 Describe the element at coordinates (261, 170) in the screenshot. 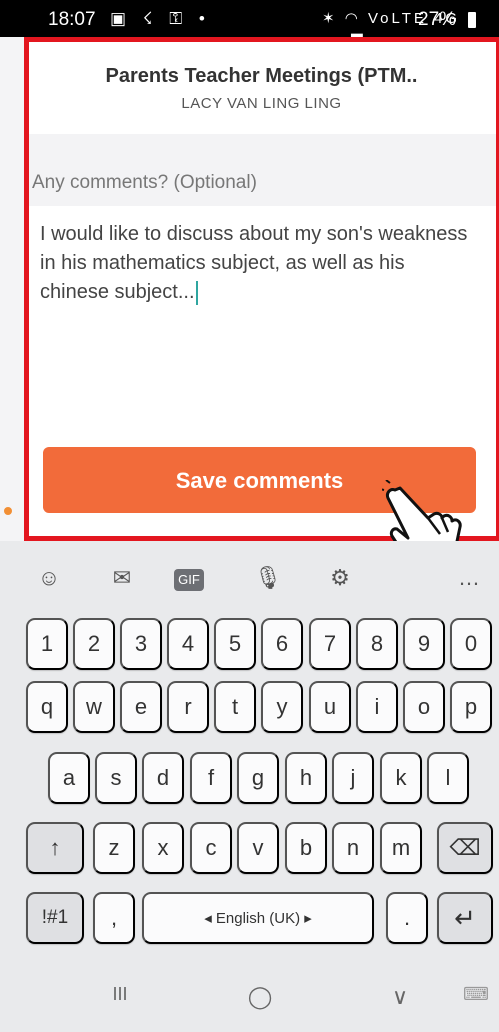

I see `comments-label-bar: Any comments? (Optional)` at that location.